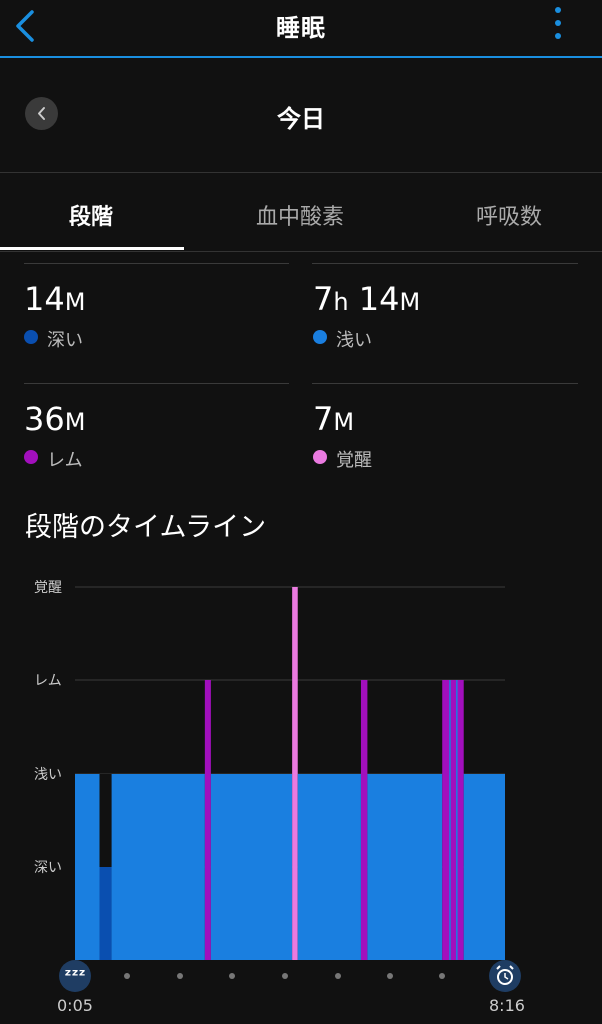  Describe the element at coordinates (367, 299) in the screenshot. I see `light-sleep-duration: 7h 14M` at that location.